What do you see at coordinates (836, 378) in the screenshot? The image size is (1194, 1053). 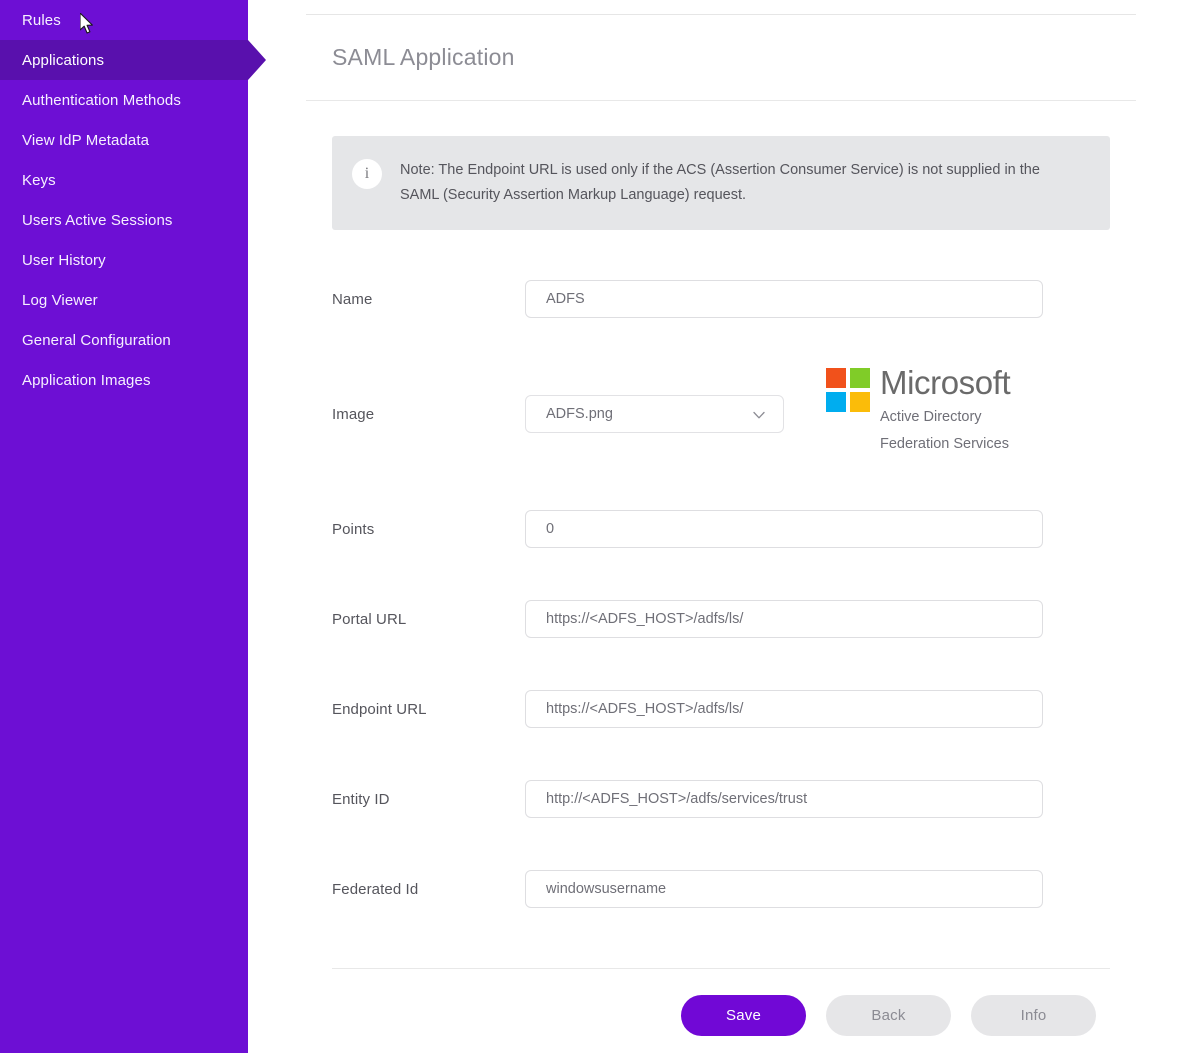 I see `logo-square-top-left` at bounding box center [836, 378].